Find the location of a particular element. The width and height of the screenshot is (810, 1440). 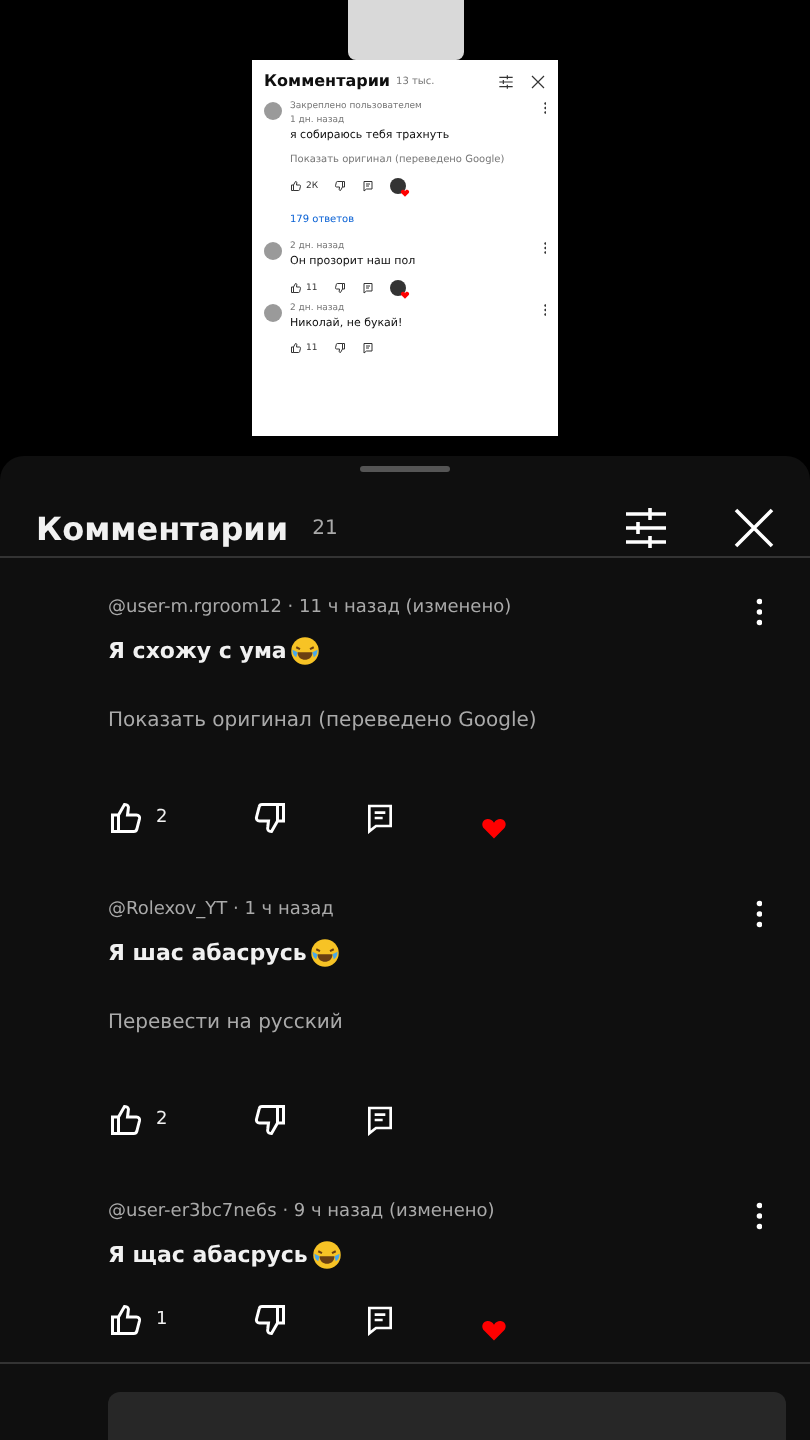

comment-text: Я шас абасрусь is located at coordinates (207, 953).